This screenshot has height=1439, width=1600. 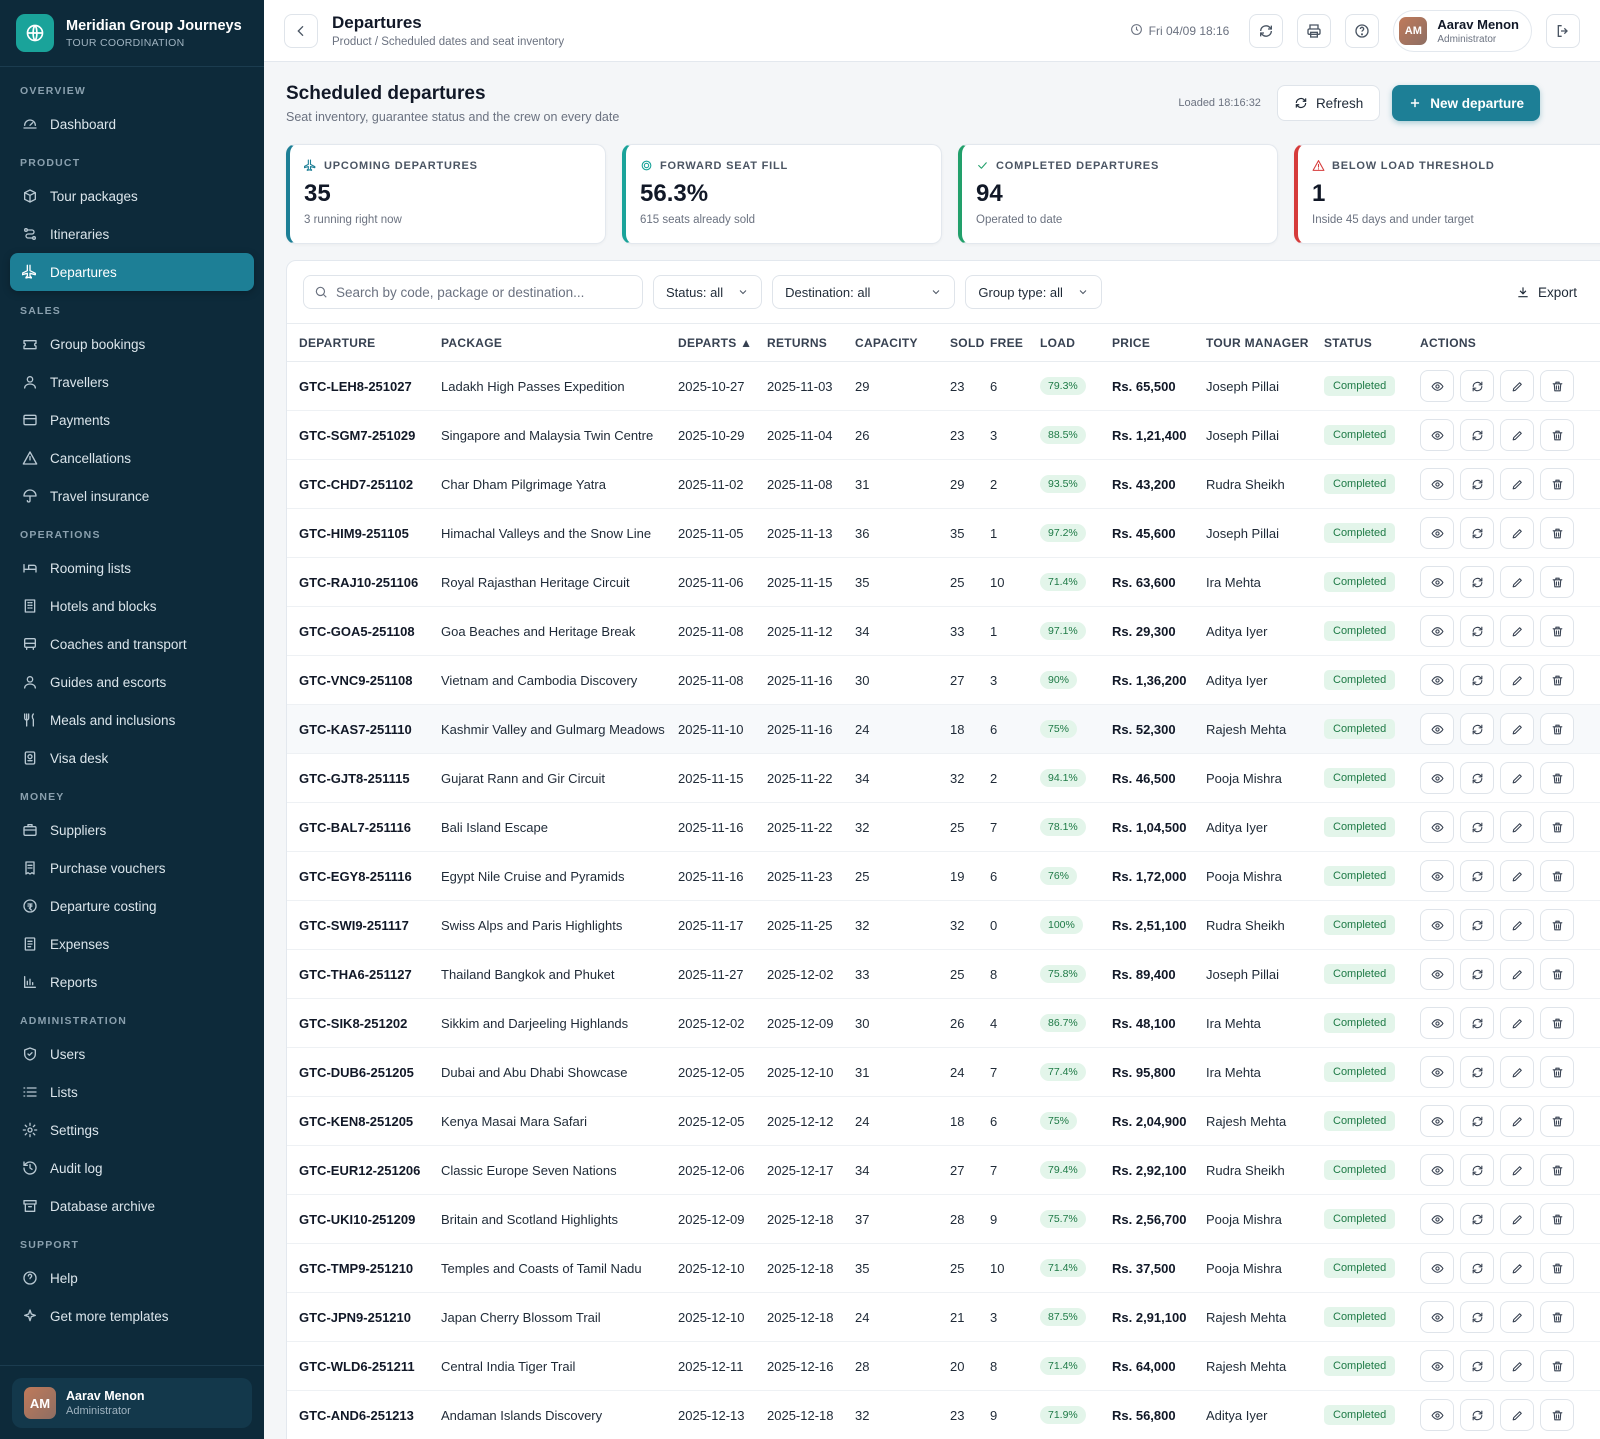 What do you see at coordinates (864, 292) in the screenshot?
I see `destination-filter: Destination: all` at bounding box center [864, 292].